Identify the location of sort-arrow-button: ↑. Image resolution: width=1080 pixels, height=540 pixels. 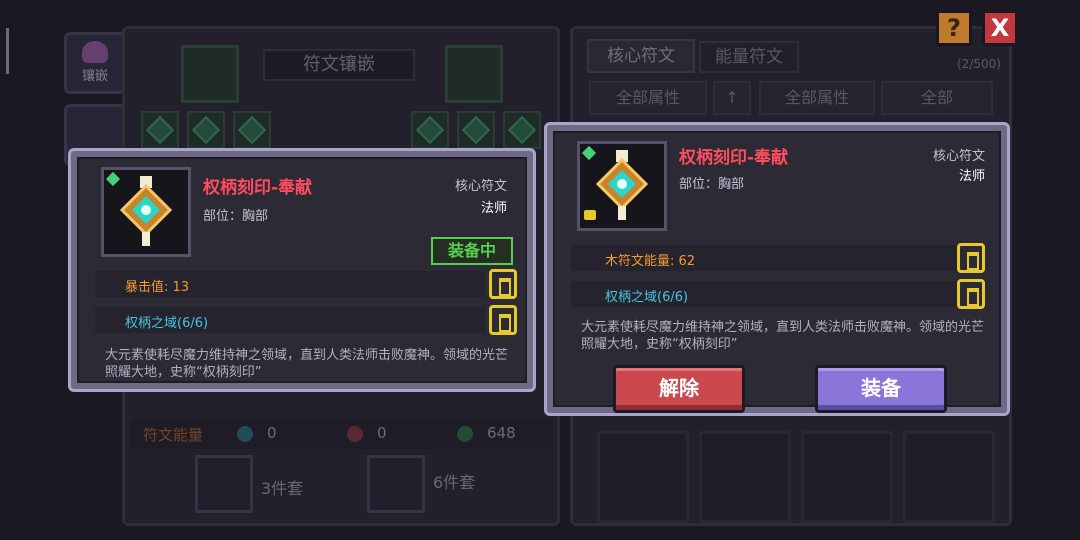
(732, 98).